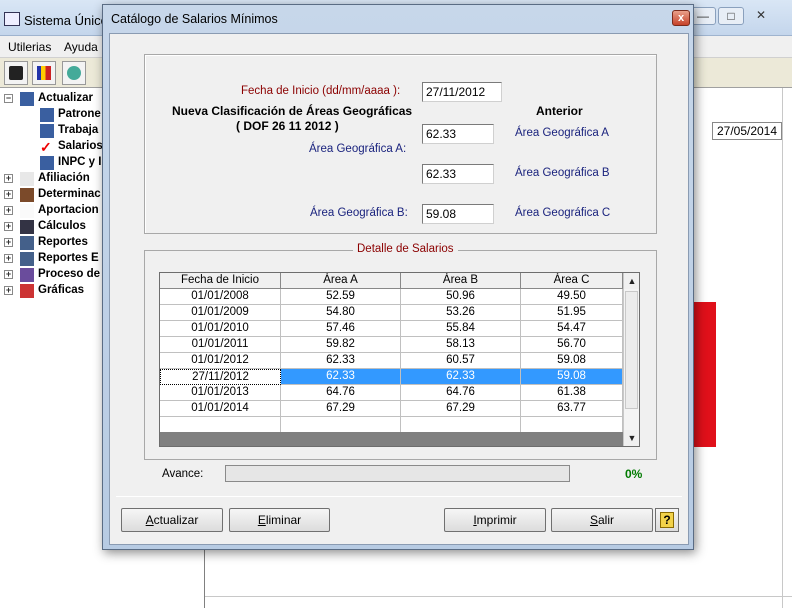 This screenshot has height=608, width=792. Describe the element at coordinates (46, 147) in the screenshot. I see `checkmark-icon: ✓` at that location.